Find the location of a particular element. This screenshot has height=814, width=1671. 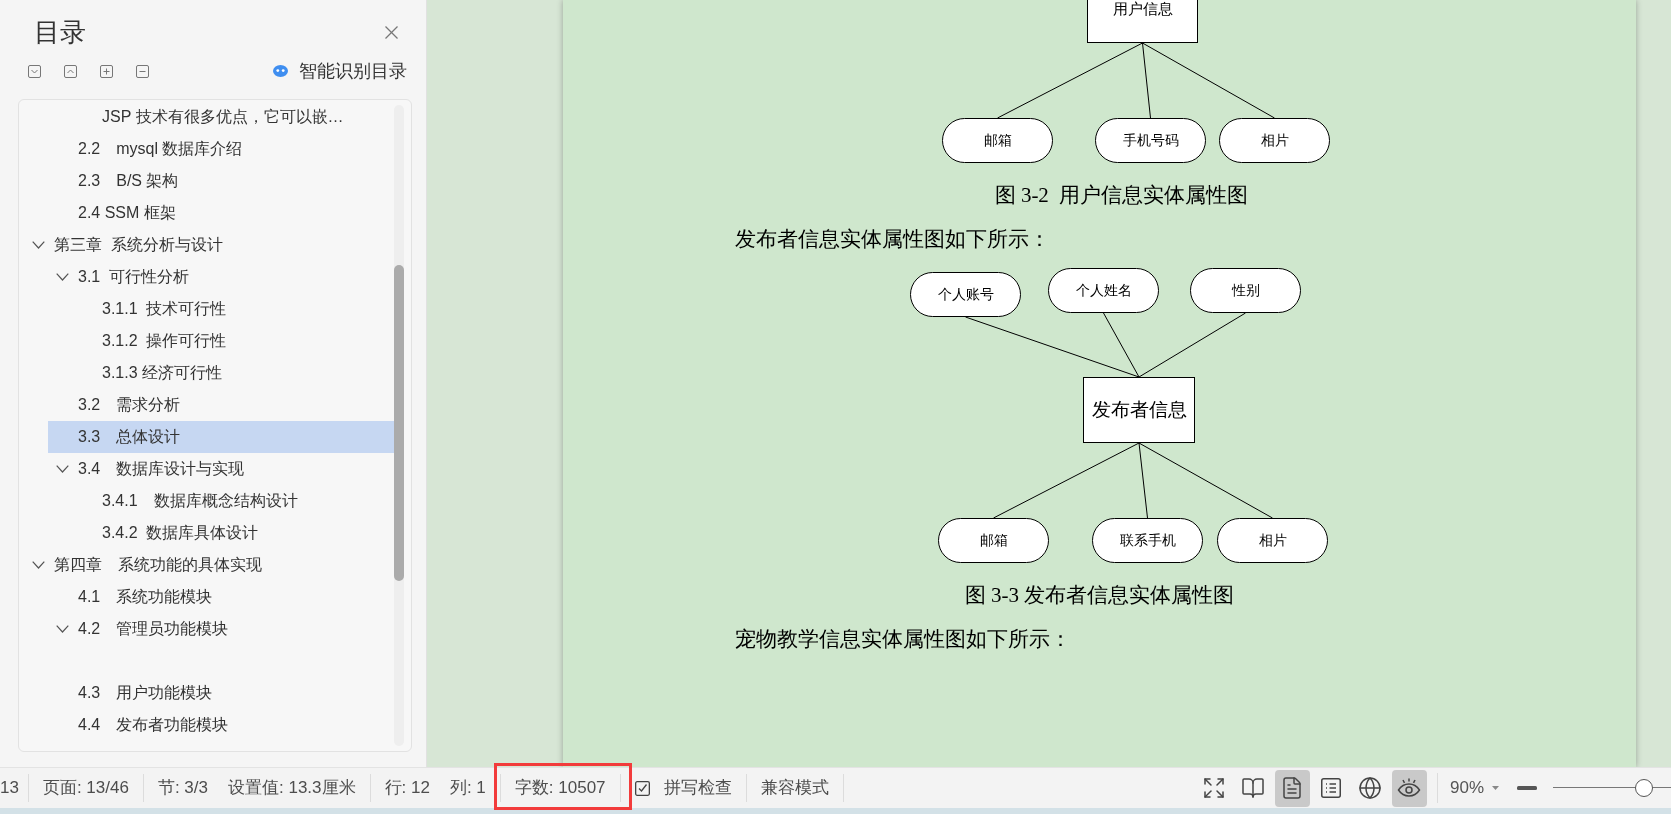

smart-toc-button: 智能识别目录 is located at coordinates (340, 71).